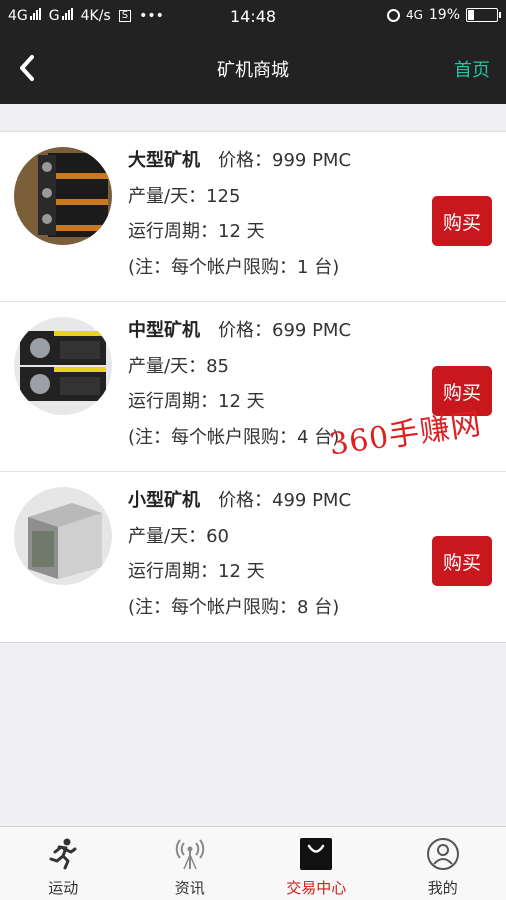 The height and width of the screenshot is (900, 506). Describe the element at coordinates (63, 366) in the screenshot. I see `medium-miner-image` at that location.